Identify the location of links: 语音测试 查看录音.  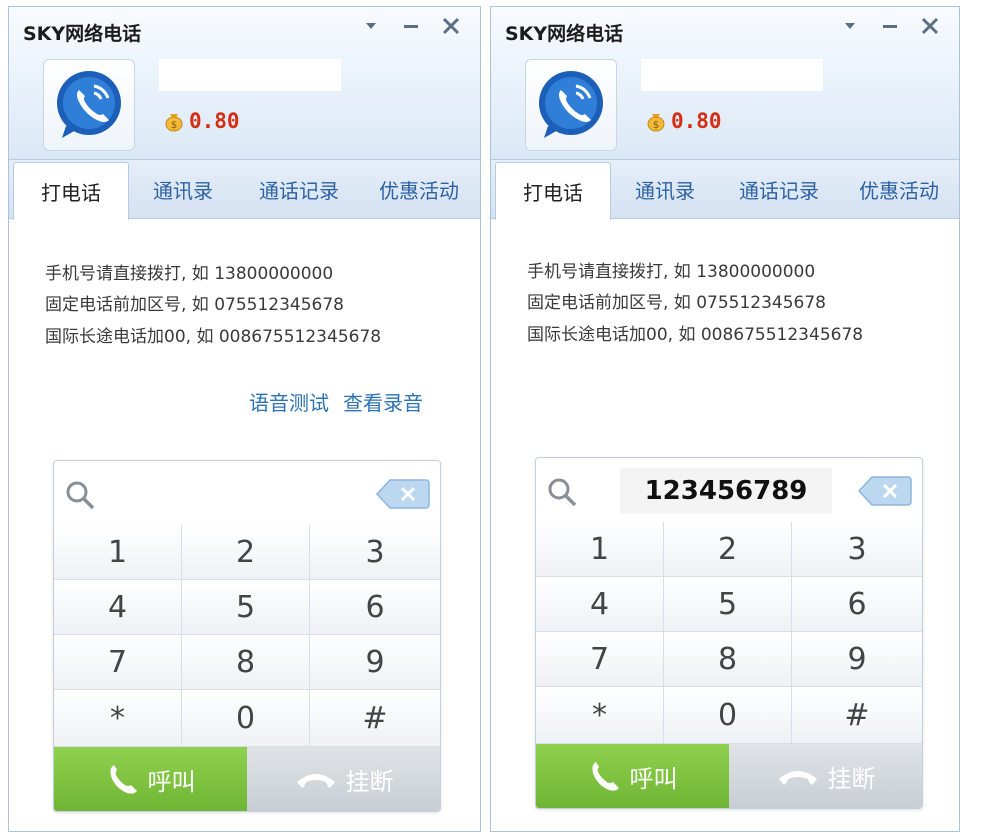
(336, 401).